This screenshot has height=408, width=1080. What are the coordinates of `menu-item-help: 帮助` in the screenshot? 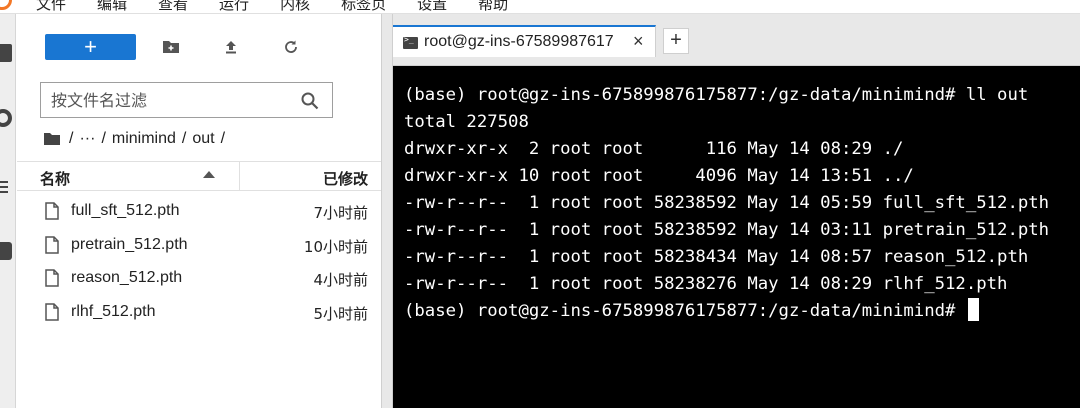 It's located at (493, 6).